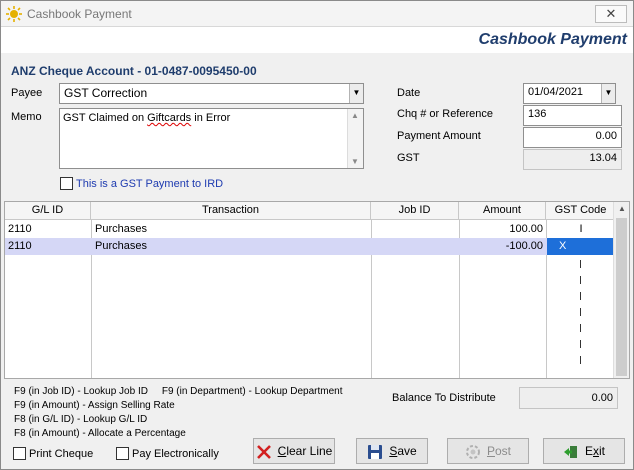 The height and width of the screenshot is (470, 634). I want to click on memo-label: Memo, so click(26, 117).